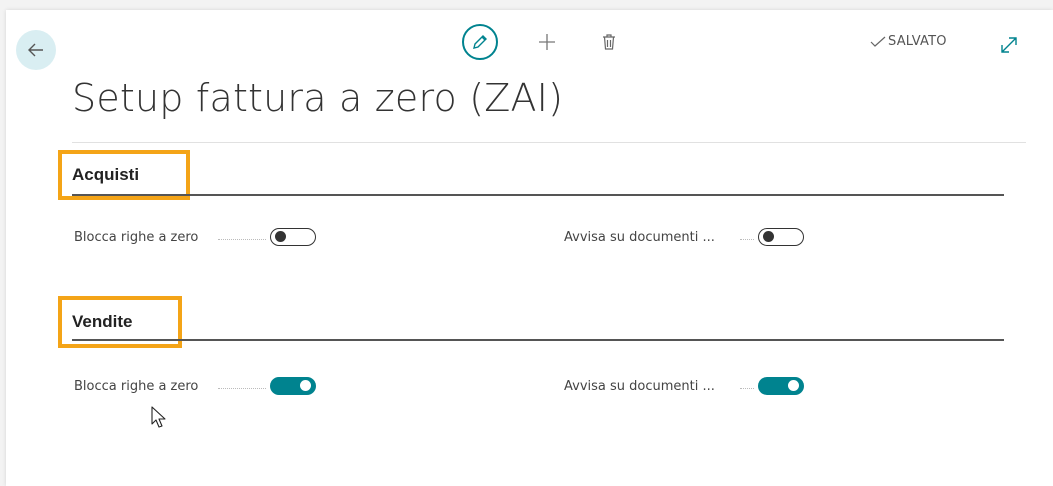 The width and height of the screenshot is (1053, 486). I want to click on title-divider, so click(549, 142).